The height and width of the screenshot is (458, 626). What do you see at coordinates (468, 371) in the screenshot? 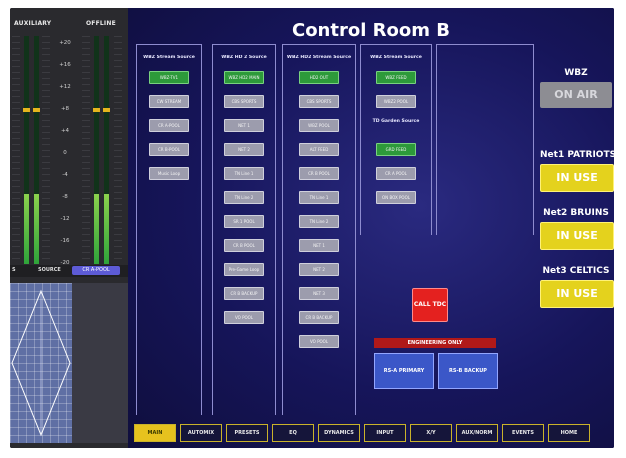
I see `rs-b-backup-button: RS-B BACKUP` at bounding box center [468, 371].